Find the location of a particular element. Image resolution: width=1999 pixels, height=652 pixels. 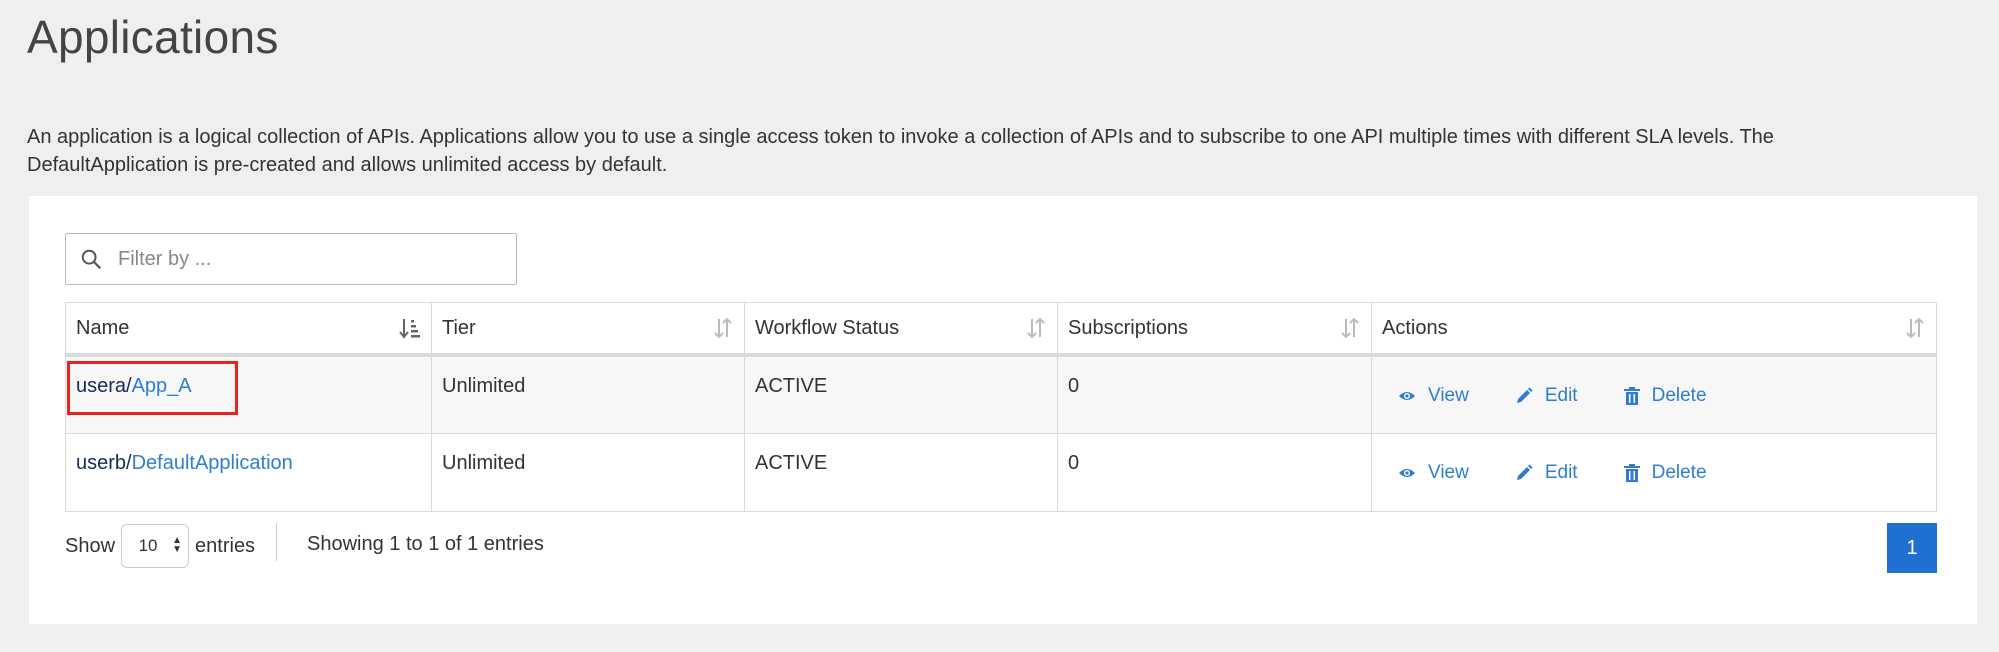

select-arrows-icon: ▲ ▼ is located at coordinates (177, 545).